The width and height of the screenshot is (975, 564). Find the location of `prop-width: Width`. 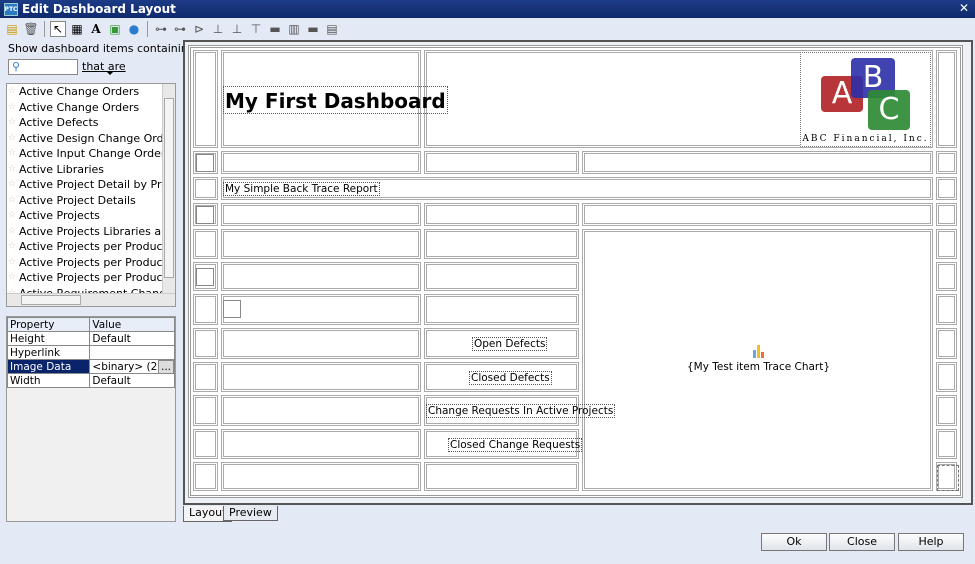

prop-width: Width is located at coordinates (48, 380).